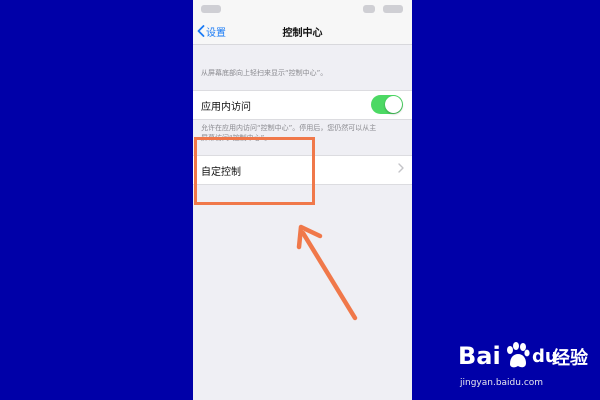 The image size is (600, 400). Describe the element at coordinates (479, 356) in the screenshot. I see `logo-bai: Bai` at that location.